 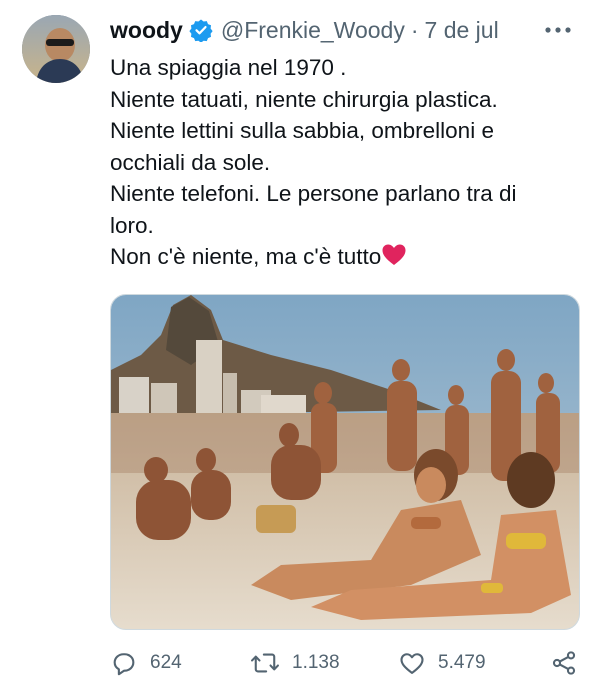 What do you see at coordinates (564, 663) in the screenshot?
I see `share-icon` at bounding box center [564, 663].